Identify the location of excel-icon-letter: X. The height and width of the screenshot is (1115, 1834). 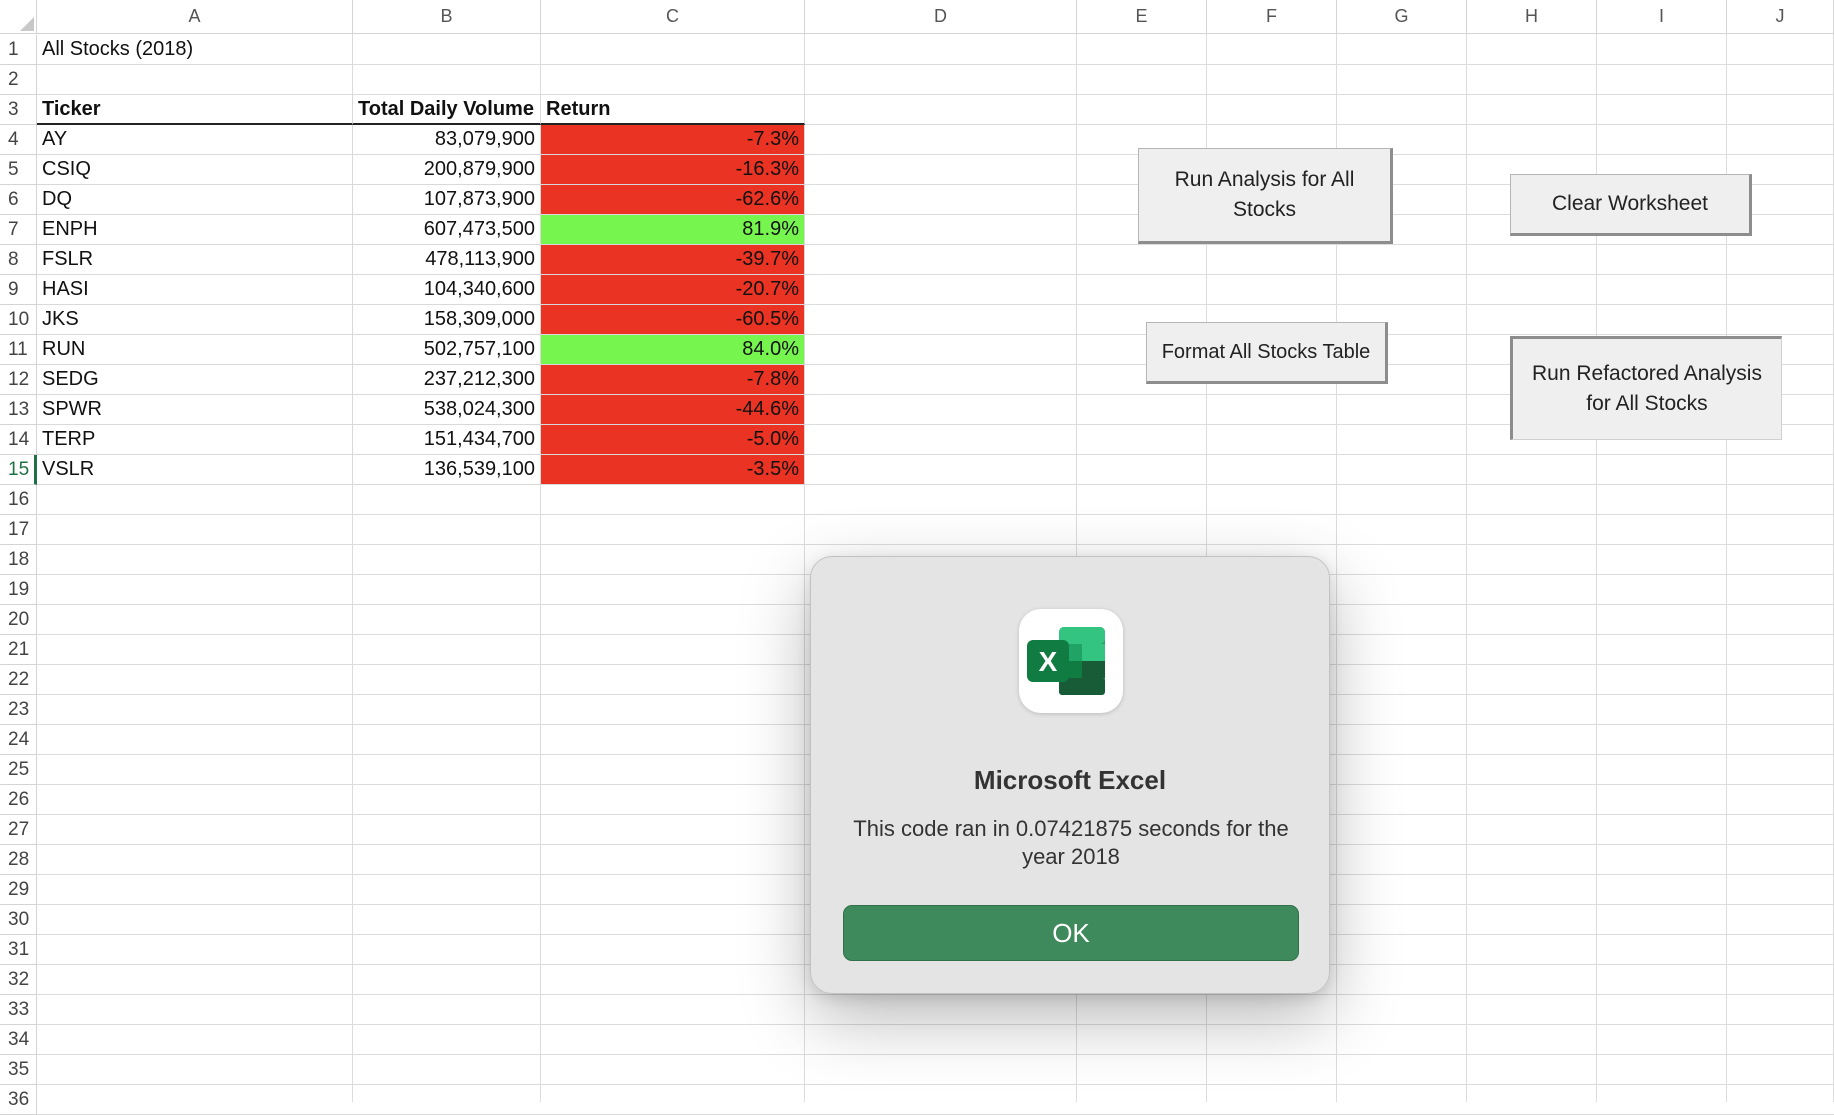
(1048, 661).